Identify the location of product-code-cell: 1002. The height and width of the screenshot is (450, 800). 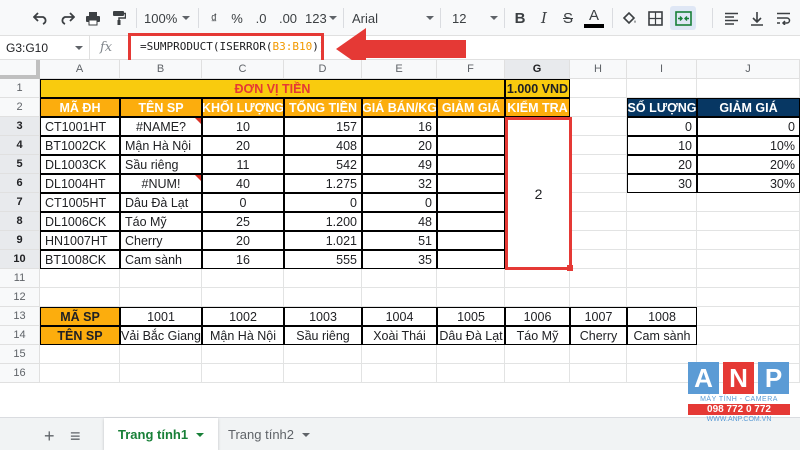
(243, 316).